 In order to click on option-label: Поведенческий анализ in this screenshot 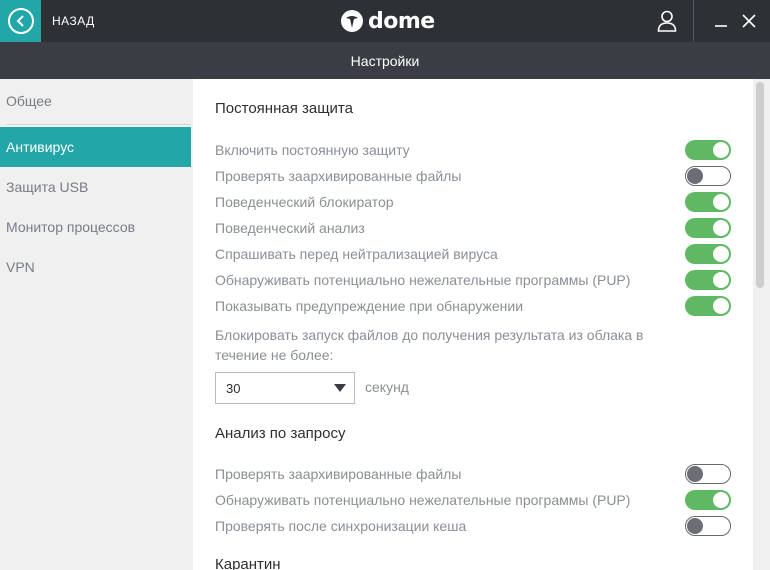, I will do `click(290, 228)`.